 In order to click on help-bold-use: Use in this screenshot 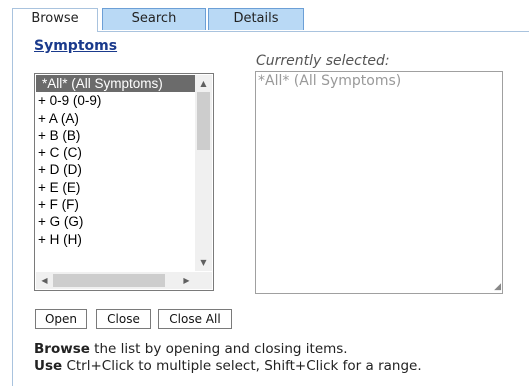, I will do `click(48, 366)`.